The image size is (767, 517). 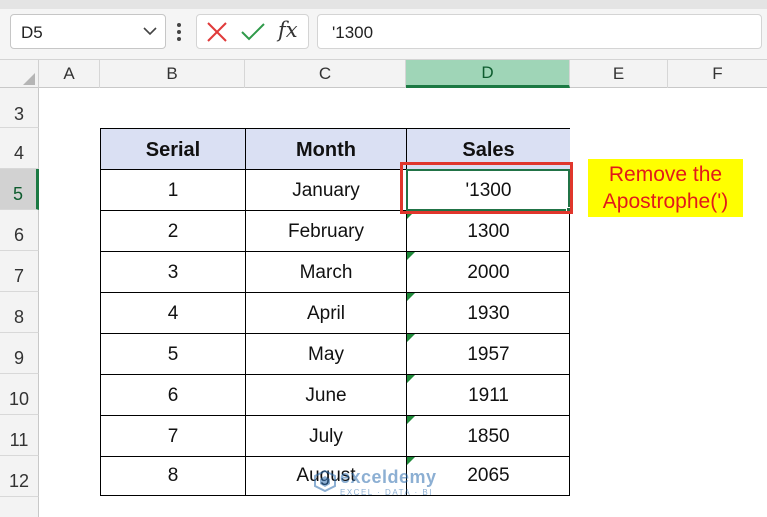 I want to click on annotation-callout: Remove the Apostrophe('), so click(x=665, y=188).